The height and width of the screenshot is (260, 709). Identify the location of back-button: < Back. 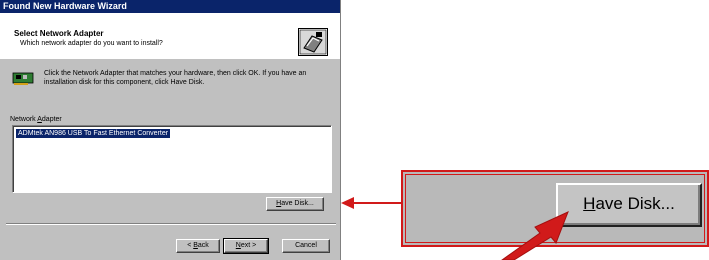
(198, 246).